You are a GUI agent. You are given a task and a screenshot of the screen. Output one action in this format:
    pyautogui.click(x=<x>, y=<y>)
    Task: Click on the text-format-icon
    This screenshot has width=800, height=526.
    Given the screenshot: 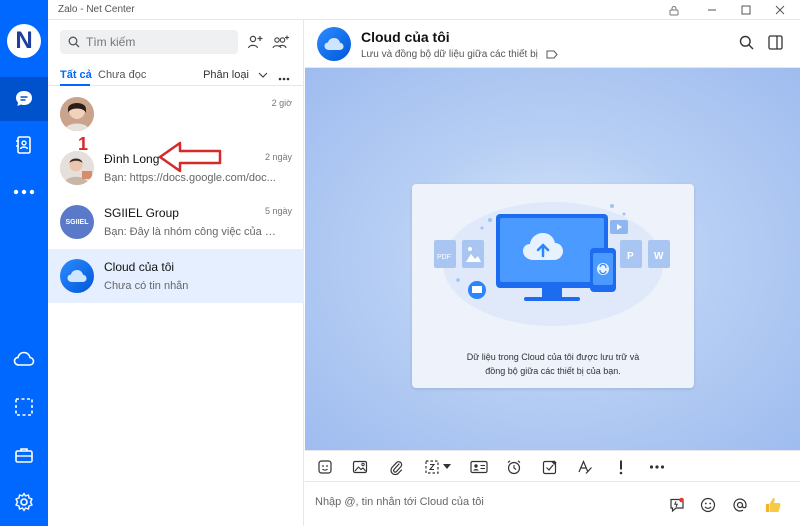 What is the action you would take?
    pyautogui.click(x=585, y=466)
    